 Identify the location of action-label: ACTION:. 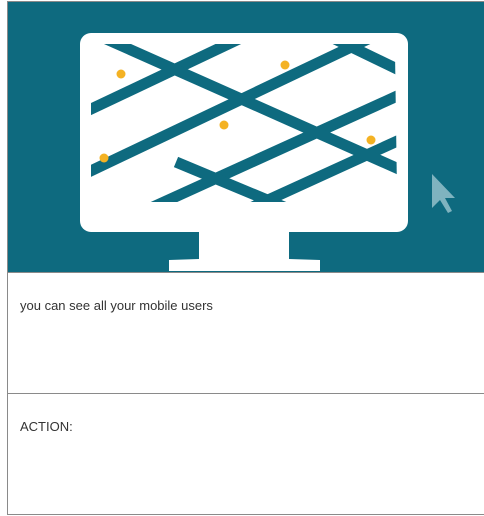
(46, 426).